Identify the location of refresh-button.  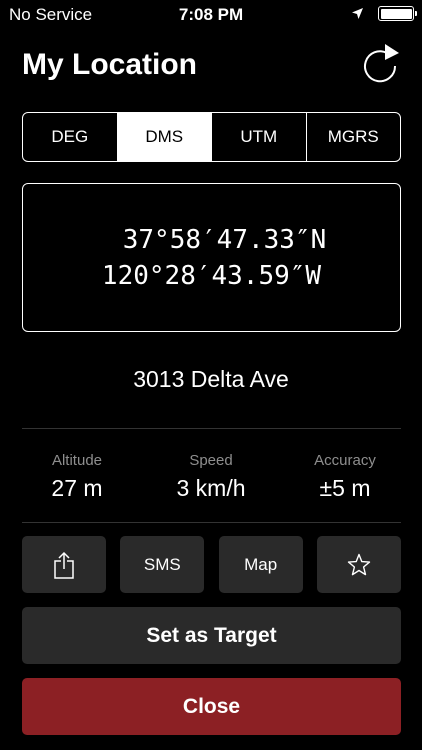
(381, 64).